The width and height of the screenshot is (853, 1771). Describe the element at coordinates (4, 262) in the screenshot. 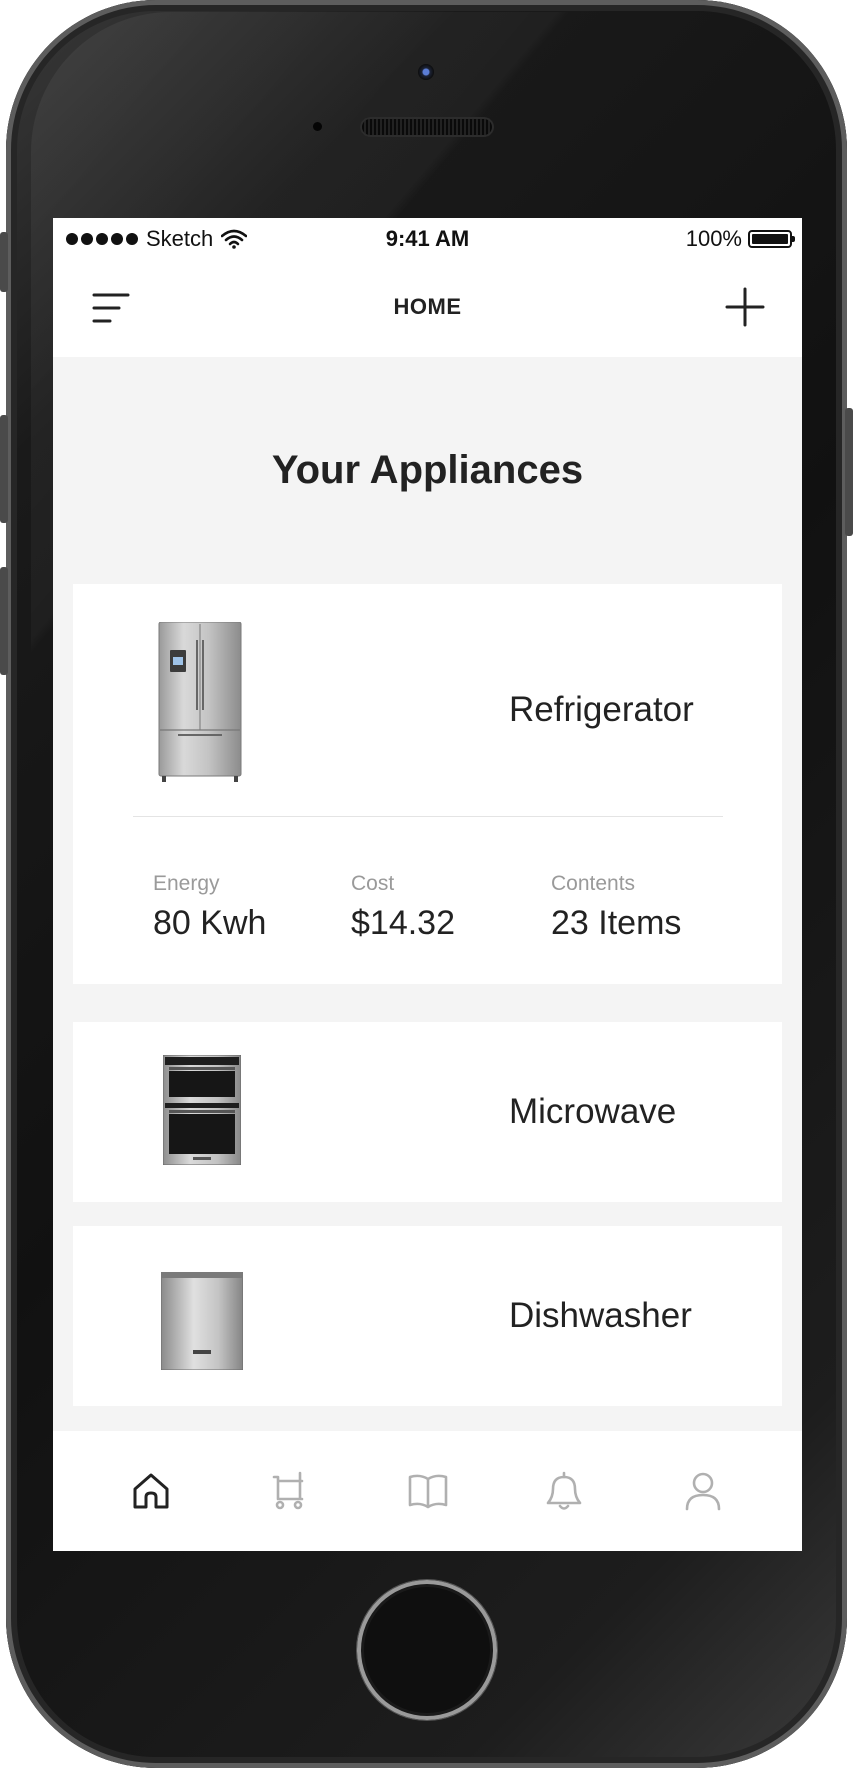

I see `silent-switch` at that location.